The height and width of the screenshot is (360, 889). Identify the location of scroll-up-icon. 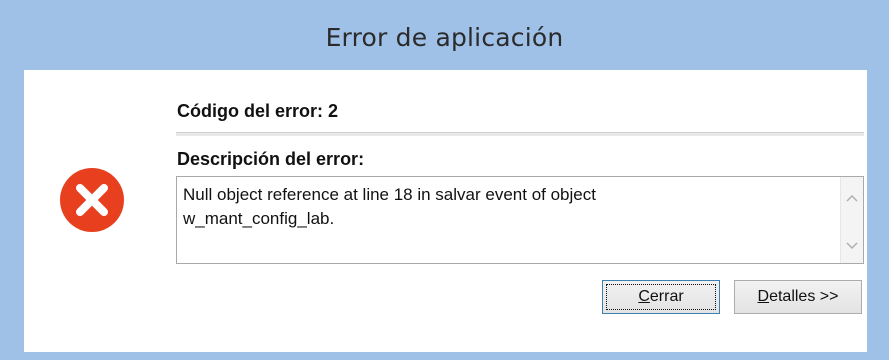
(852, 198).